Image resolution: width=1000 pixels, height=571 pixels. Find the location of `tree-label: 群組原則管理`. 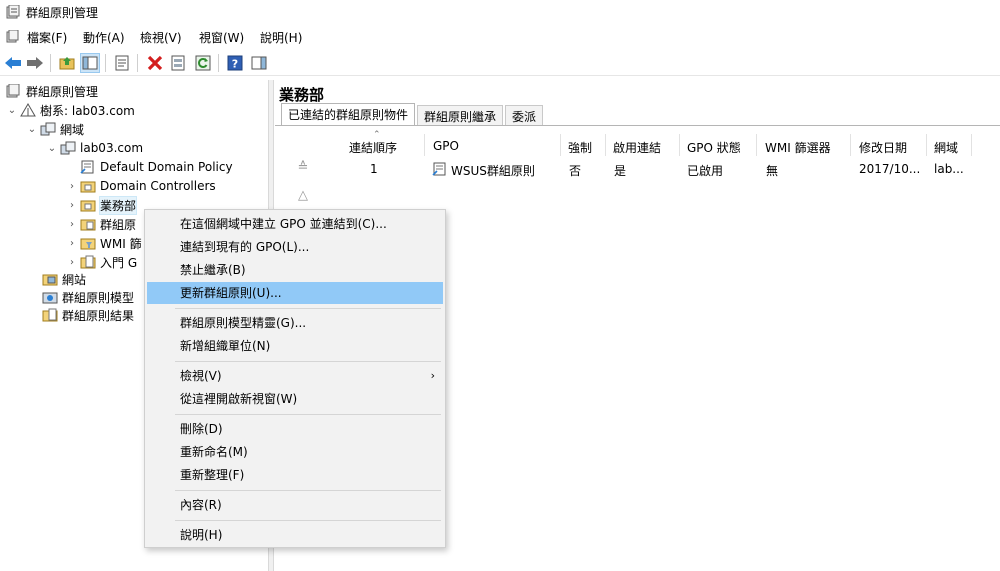

tree-label: 群組原則管理 is located at coordinates (62, 91).